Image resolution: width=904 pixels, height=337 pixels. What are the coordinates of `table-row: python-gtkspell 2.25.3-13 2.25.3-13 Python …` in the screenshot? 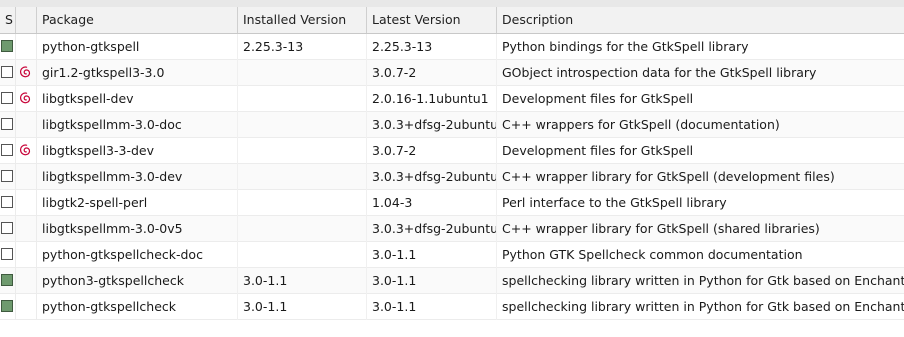 It's located at (452, 47).